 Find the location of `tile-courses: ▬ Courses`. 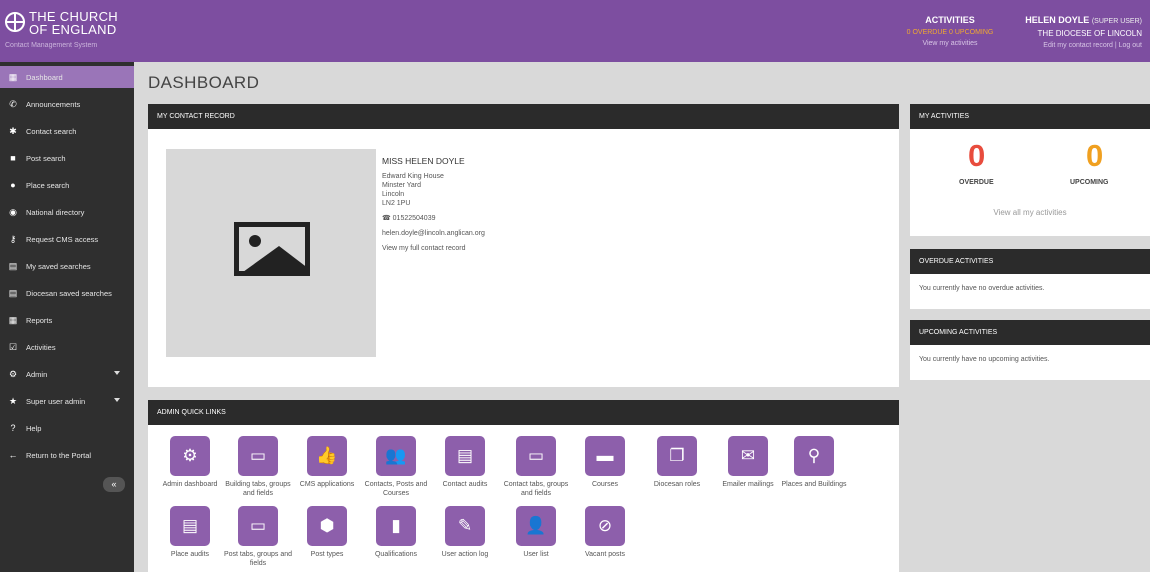

tile-courses: ▬ Courses is located at coordinates (605, 462).